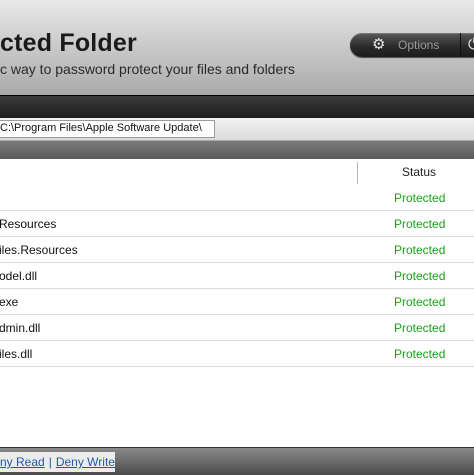 This screenshot has height=475, width=474. Describe the element at coordinates (85, 462) in the screenshot. I see `deny-write-link: Deny Write` at that location.